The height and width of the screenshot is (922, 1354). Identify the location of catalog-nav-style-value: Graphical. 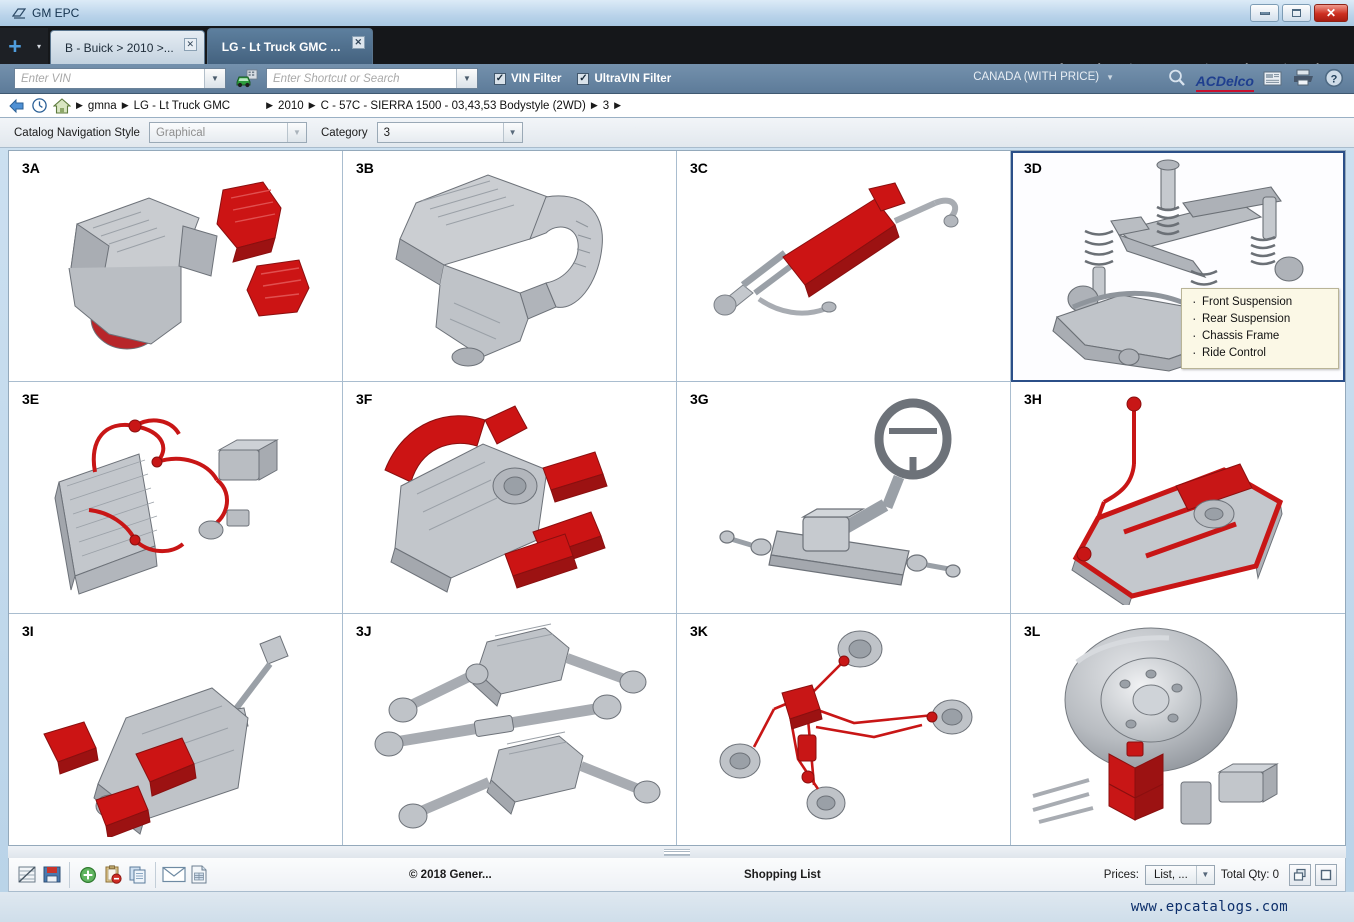
(180, 132).